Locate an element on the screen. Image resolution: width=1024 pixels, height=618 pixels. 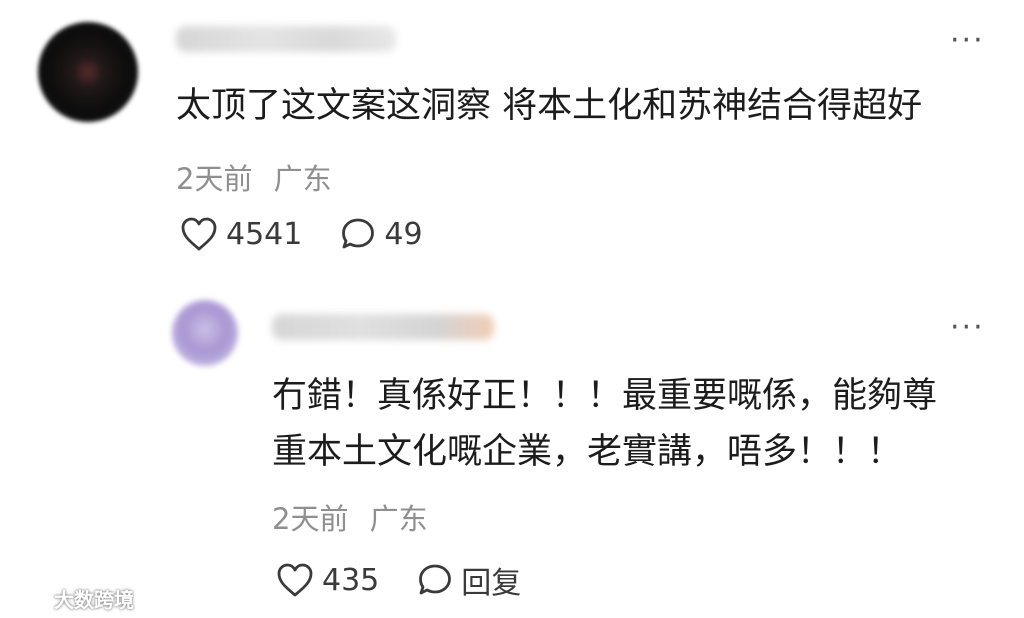
comment-text: 太顶了这文案这洞察 将本土化和苏神结合得超好 is located at coordinates (549, 106).